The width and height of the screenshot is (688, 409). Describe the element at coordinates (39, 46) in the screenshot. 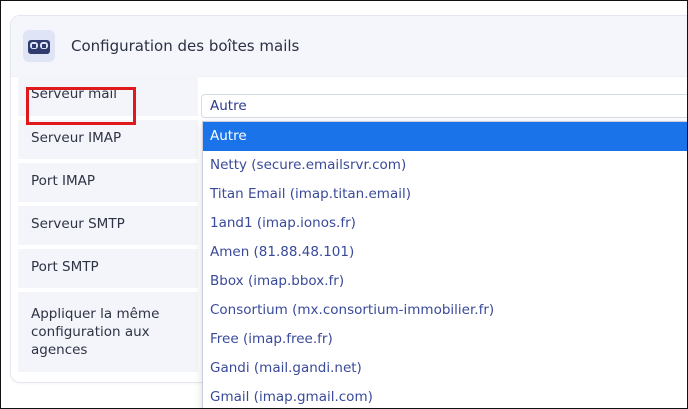

I see `mailbox-icon` at that location.